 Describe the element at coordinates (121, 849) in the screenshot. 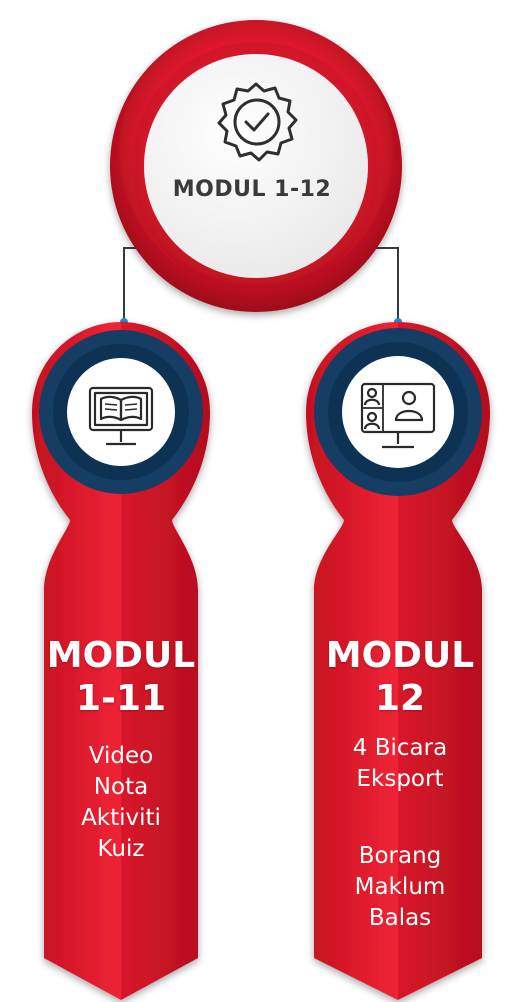

I see `module-left-item: Kuiz` at that location.